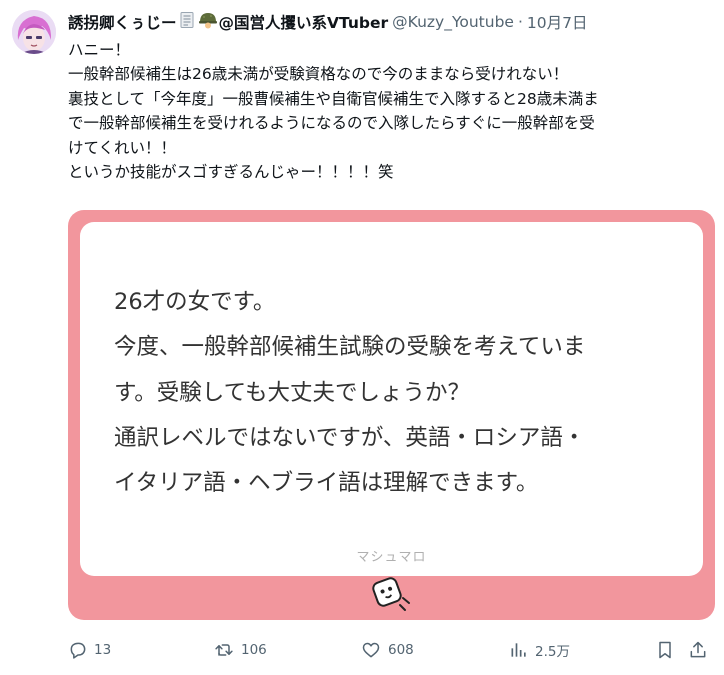 This screenshot has height=675, width=724. What do you see at coordinates (224, 650) in the screenshot?
I see `repost-icon` at bounding box center [224, 650].